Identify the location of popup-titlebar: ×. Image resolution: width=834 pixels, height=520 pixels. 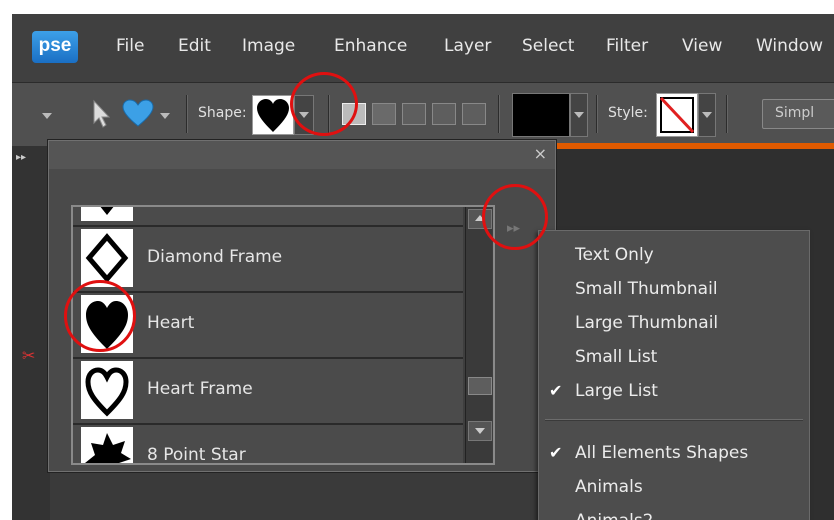
(302, 155).